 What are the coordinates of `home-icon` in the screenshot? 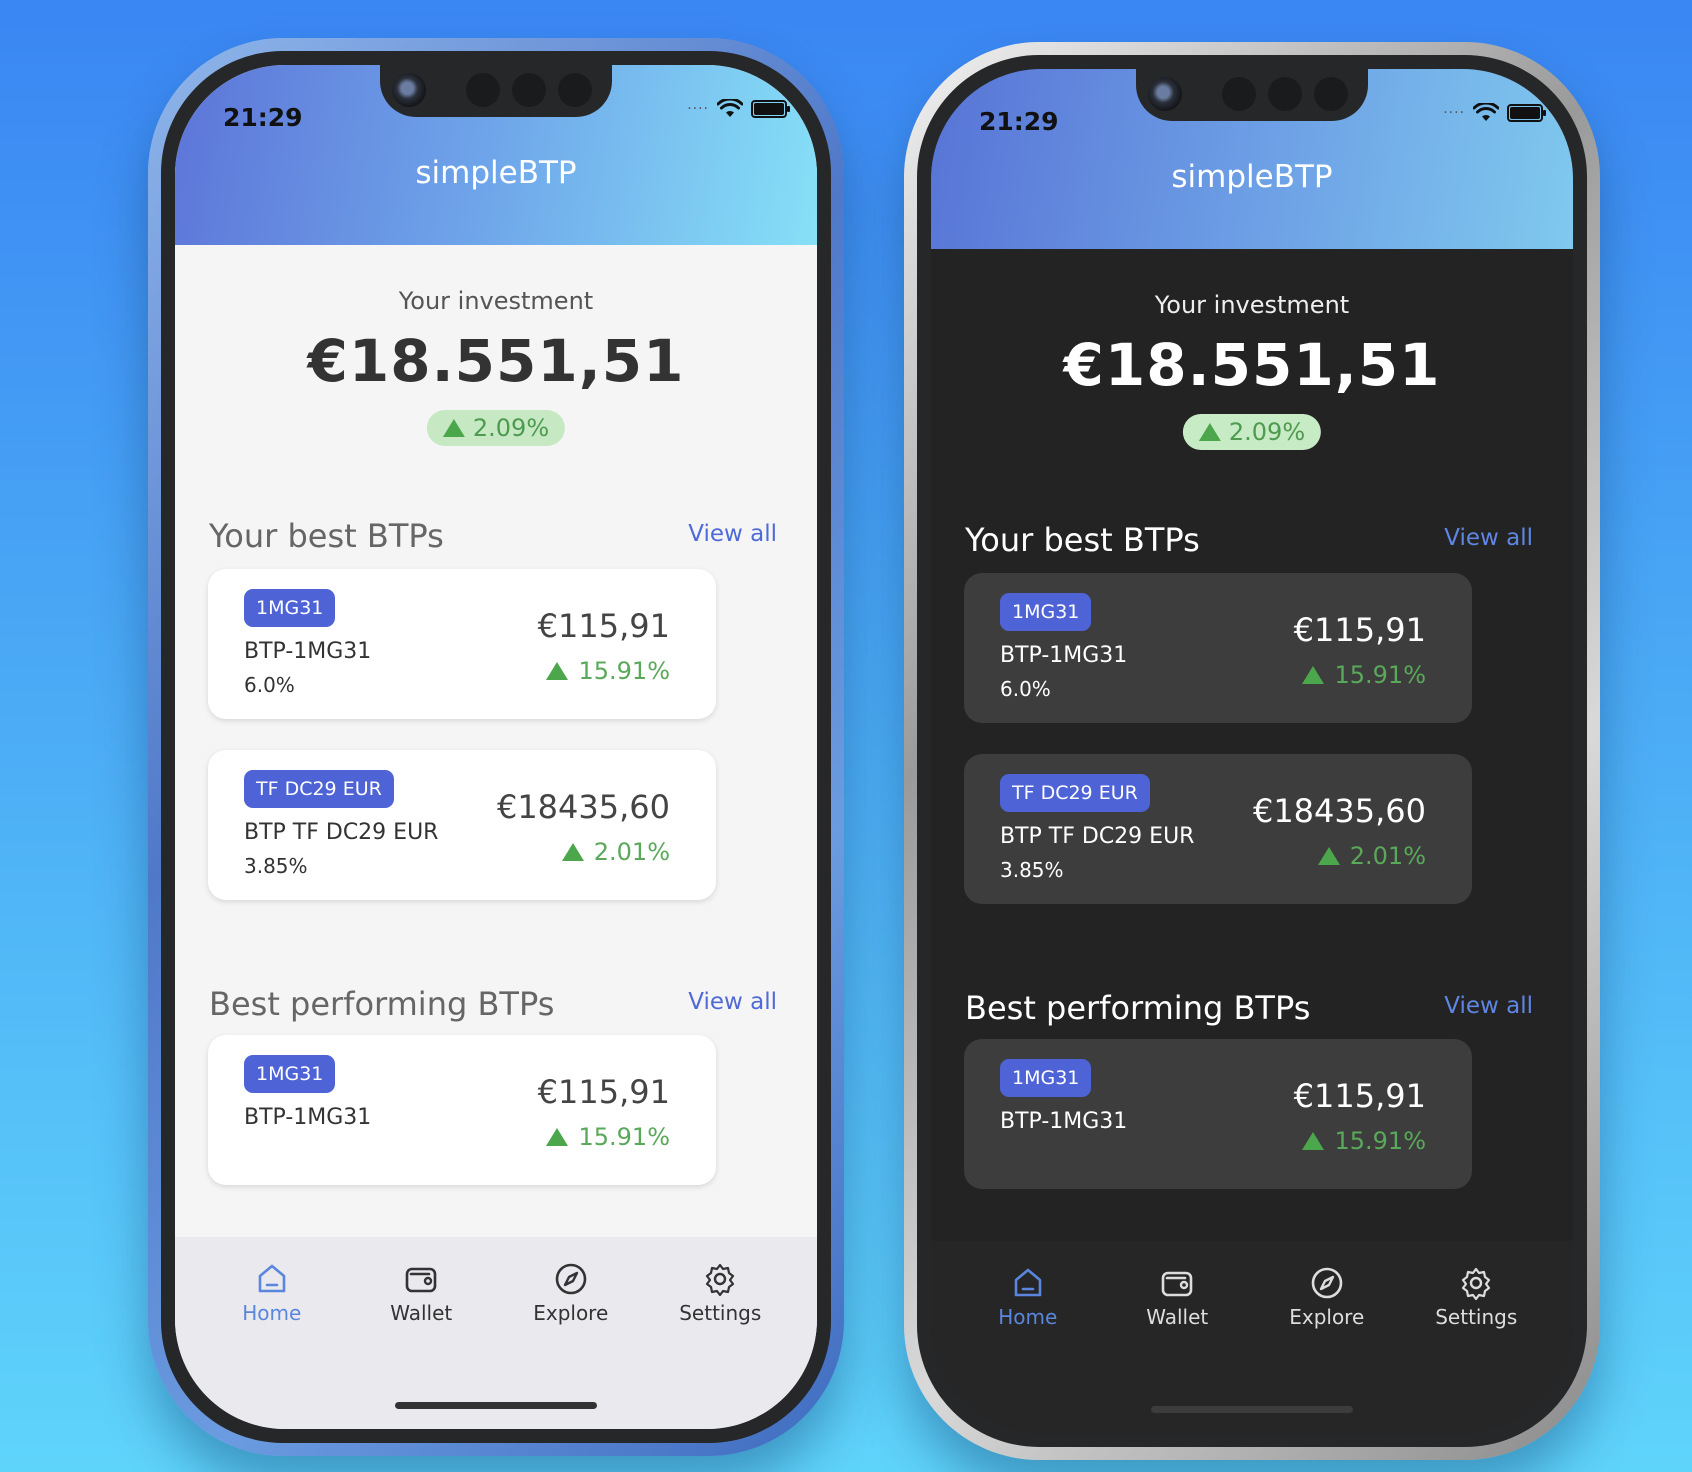 It's located at (1028, 1282).